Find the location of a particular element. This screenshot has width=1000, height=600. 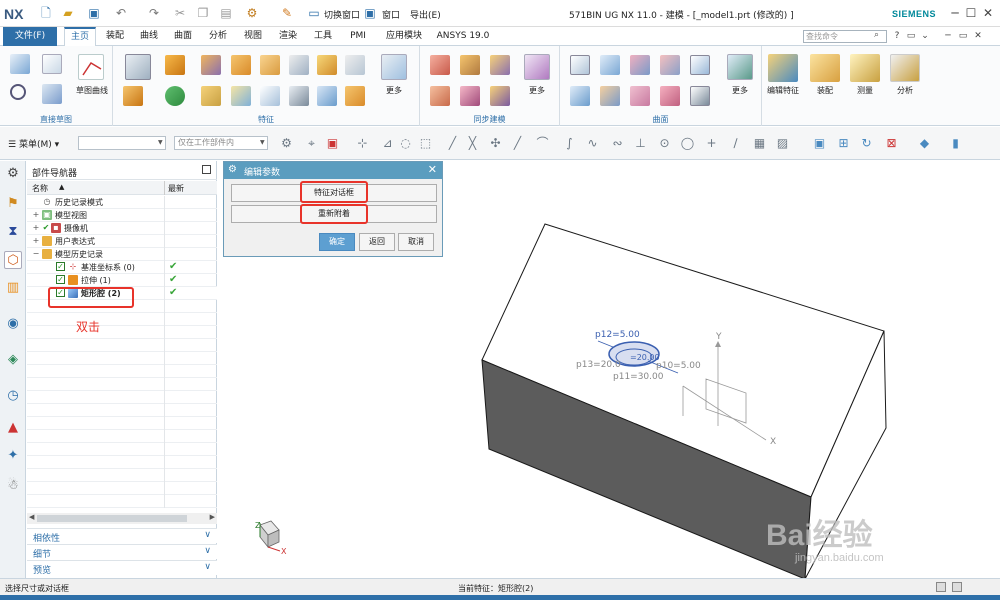

pull-face-icon is located at coordinates (470, 65).